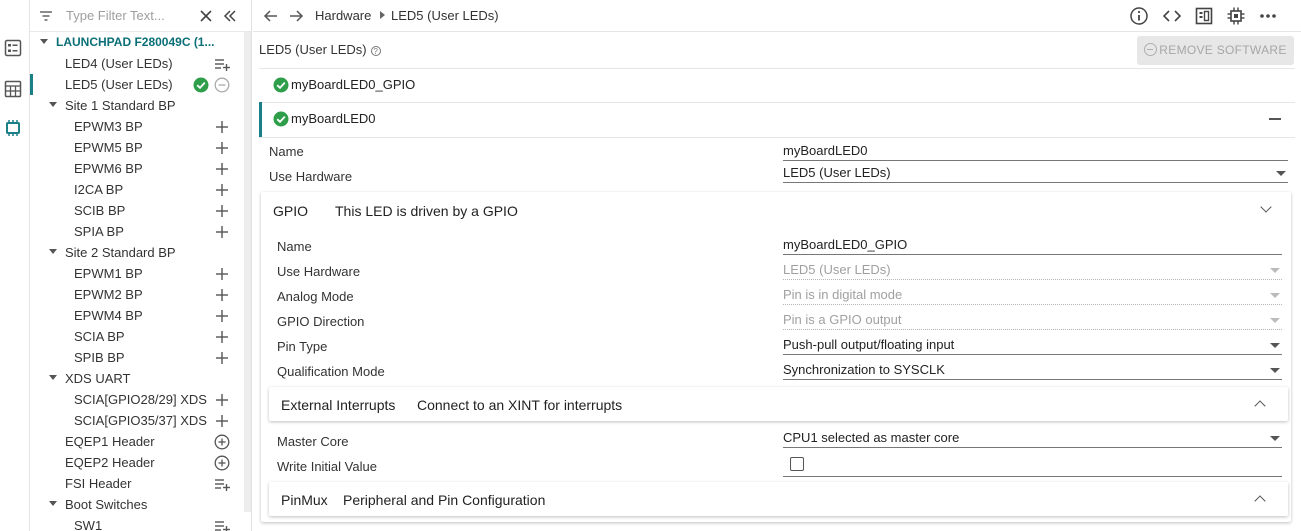  I want to click on tree-item: EPWM4 BP, so click(136, 315).